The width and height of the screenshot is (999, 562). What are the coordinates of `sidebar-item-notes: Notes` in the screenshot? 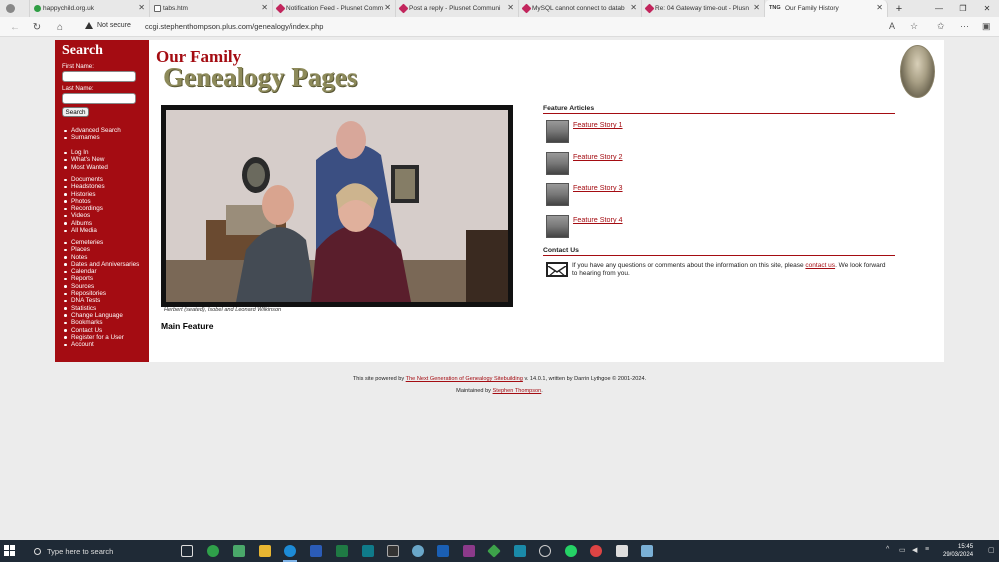 It's located at (101, 257).